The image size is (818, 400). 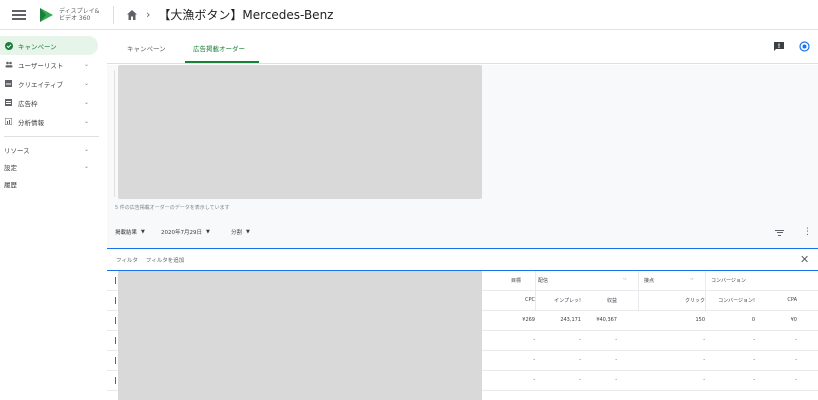 What do you see at coordinates (409, 15) in the screenshot?
I see `top-bar: ディスプレイ& ビデオ 360 › 【大漁ボタン】Mercedes-Benz` at bounding box center [409, 15].